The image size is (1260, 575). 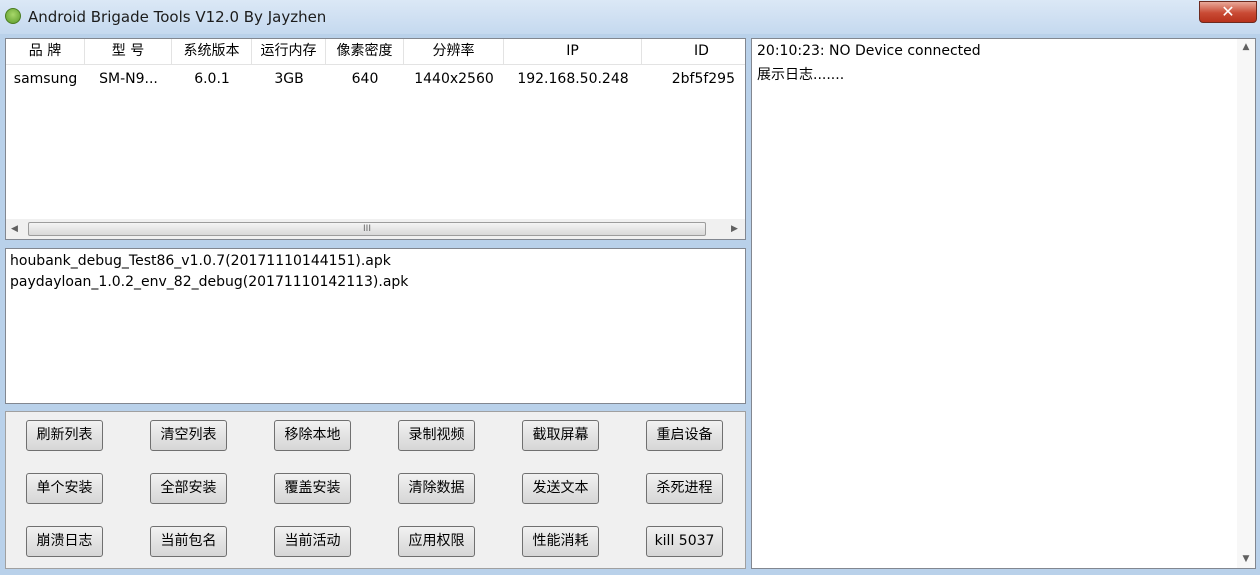 What do you see at coordinates (13, 16) in the screenshot?
I see `android-app-icon` at bounding box center [13, 16].